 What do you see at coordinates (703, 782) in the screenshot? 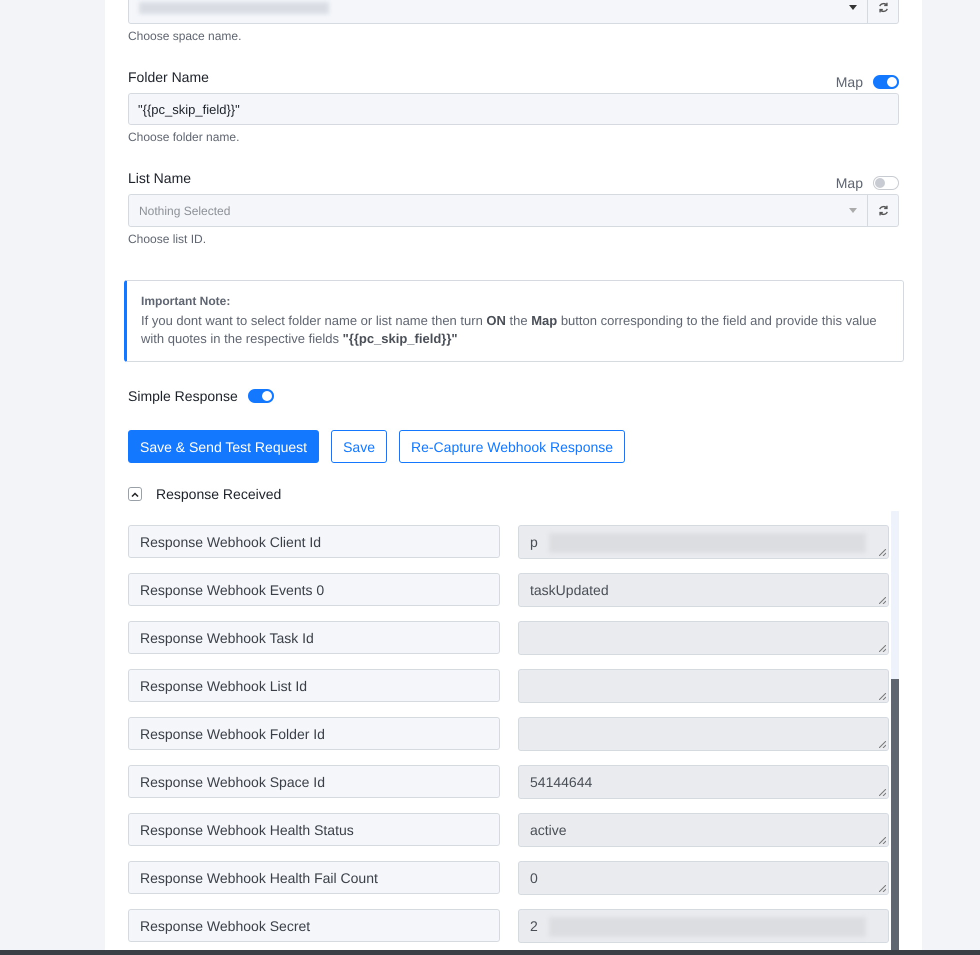
I see `response-value-field: 54144644` at bounding box center [703, 782].